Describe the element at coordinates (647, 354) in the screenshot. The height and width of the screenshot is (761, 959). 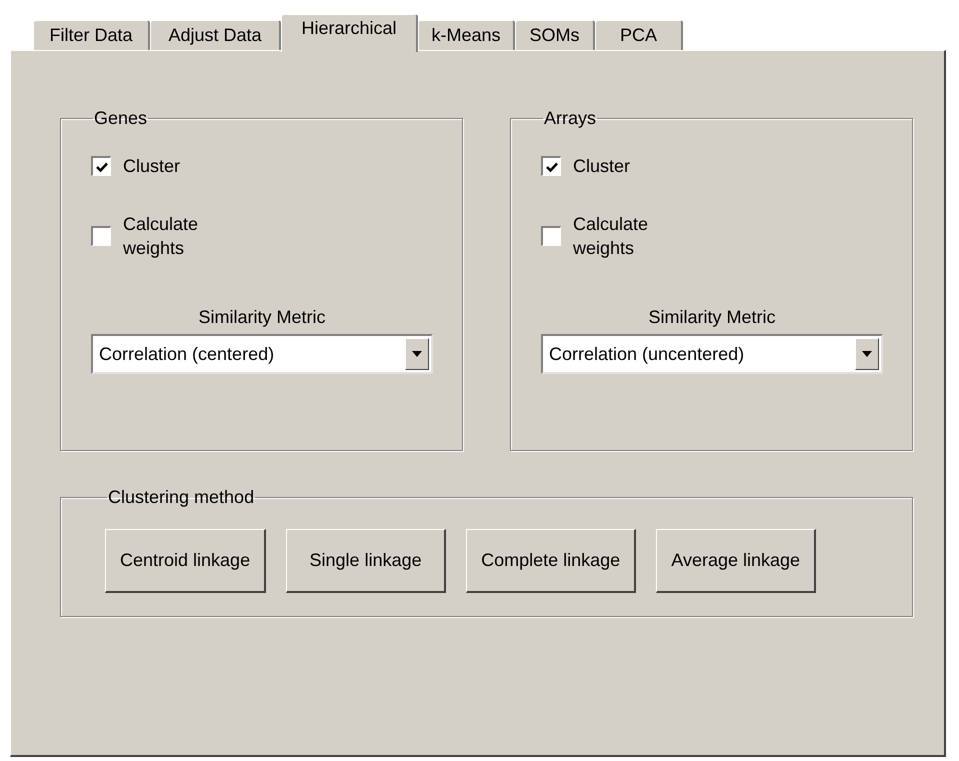
I see `dropdown-value: Correlation (uncentered)` at that location.